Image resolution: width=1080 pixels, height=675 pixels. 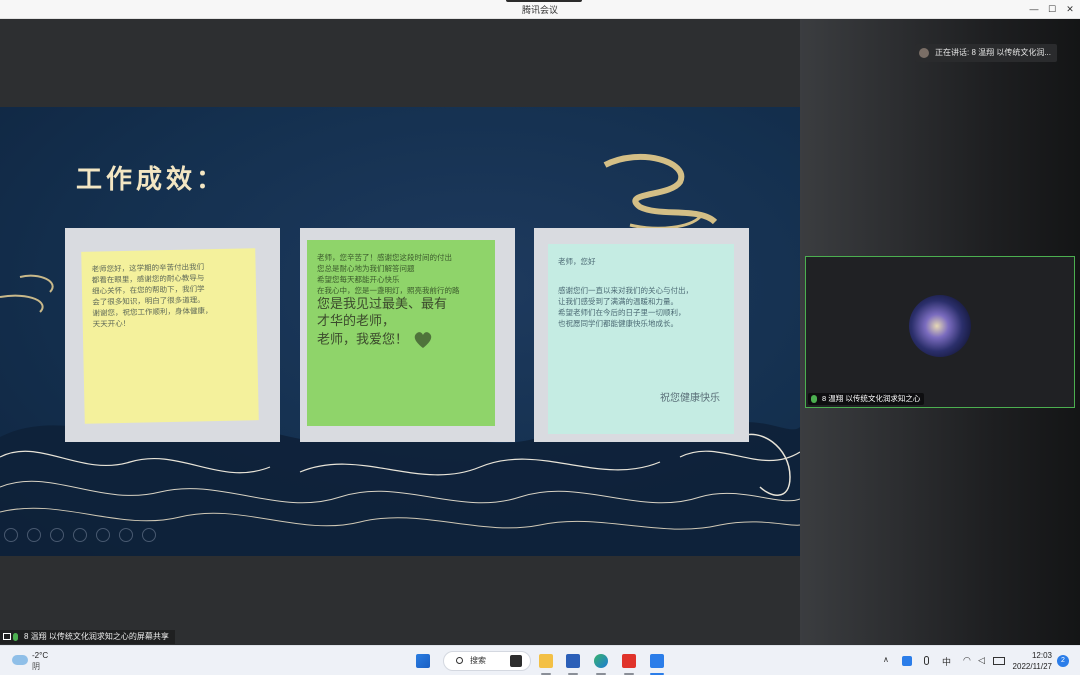 I want to click on battery-icon, so click(x=999, y=661).